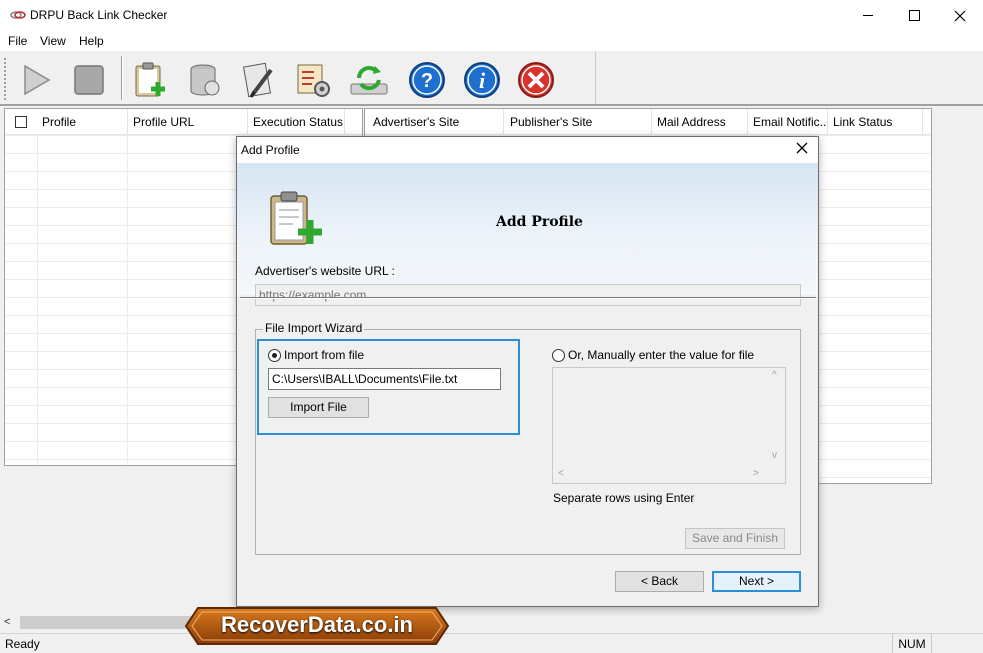 The height and width of the screenshot is (653, 983). I want to click on select-all-checkbox, so click(21, 122).